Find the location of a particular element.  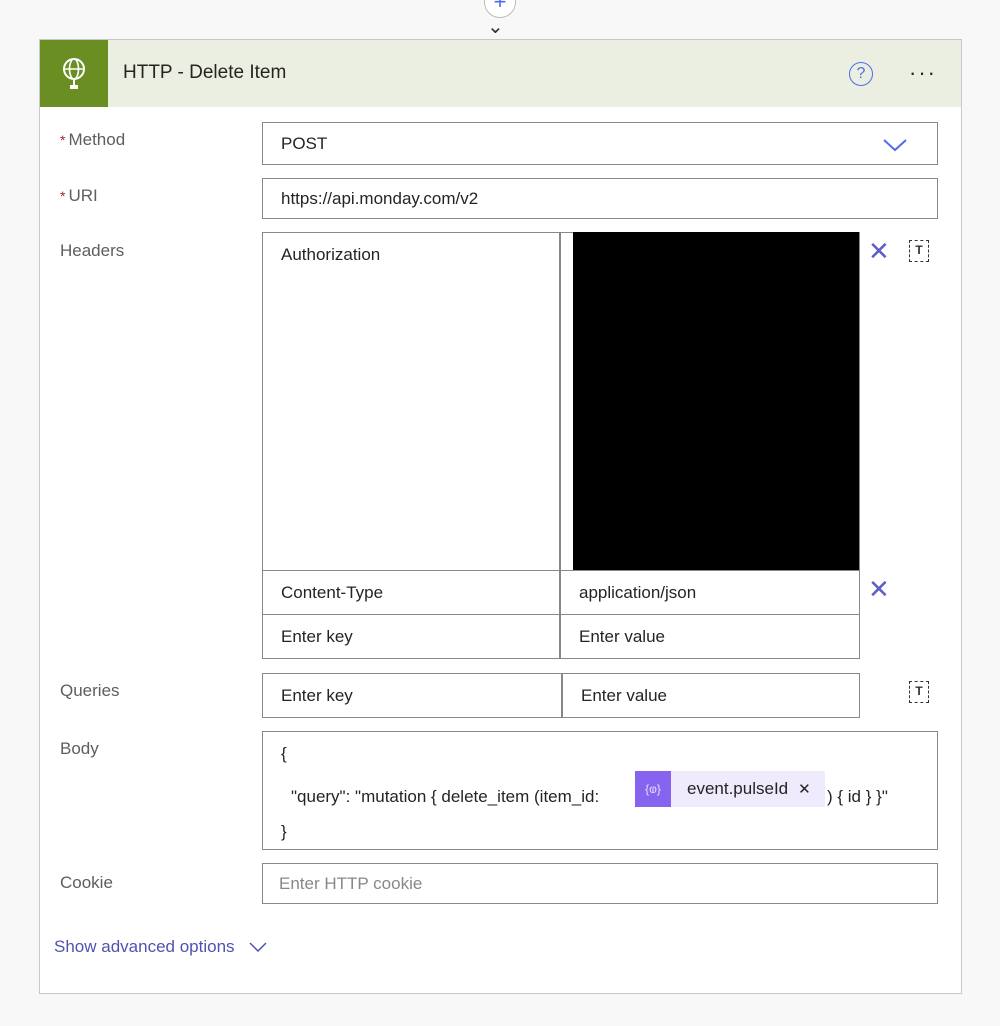

body-line: } is located at coordinates (284, 831).